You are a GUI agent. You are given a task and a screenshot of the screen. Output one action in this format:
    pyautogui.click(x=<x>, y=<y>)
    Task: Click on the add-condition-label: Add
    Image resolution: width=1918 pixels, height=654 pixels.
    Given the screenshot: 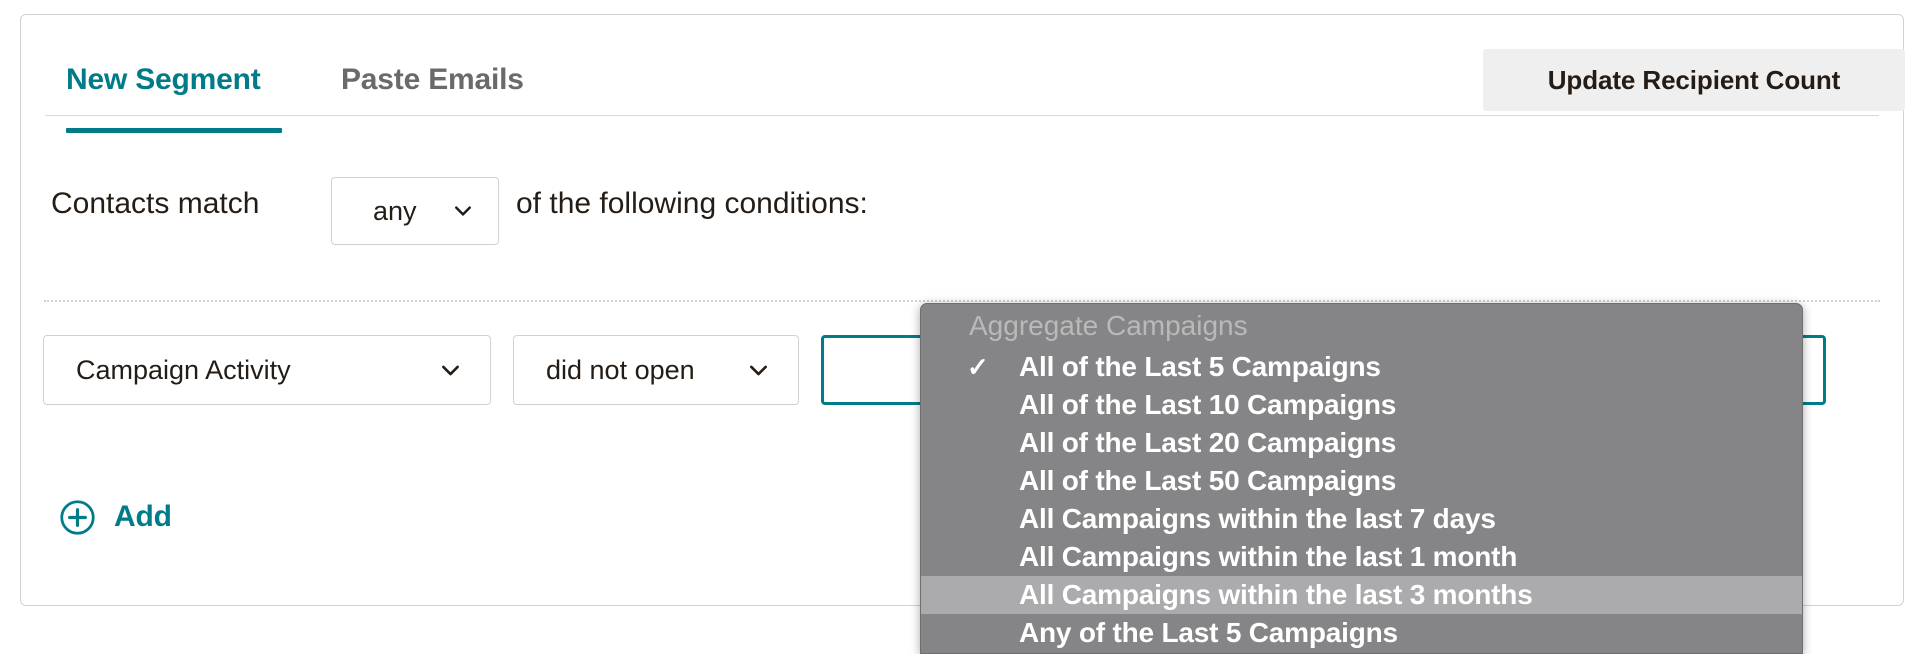 What is the action you would take?
    pyautogui.click(x=143, y=516)
    